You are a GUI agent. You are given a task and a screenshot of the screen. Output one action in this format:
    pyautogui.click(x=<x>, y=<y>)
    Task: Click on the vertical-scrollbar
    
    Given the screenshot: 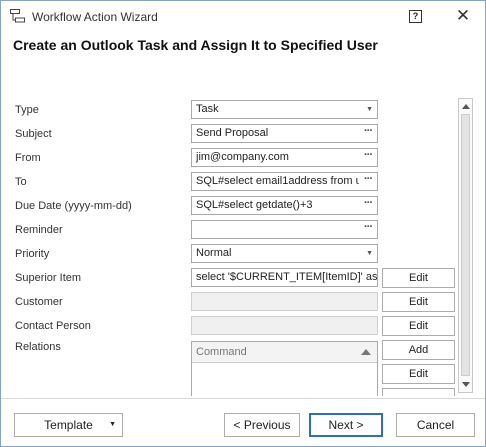 What is the action you would take?
    pyautogui.click(x=465, y=245)
    